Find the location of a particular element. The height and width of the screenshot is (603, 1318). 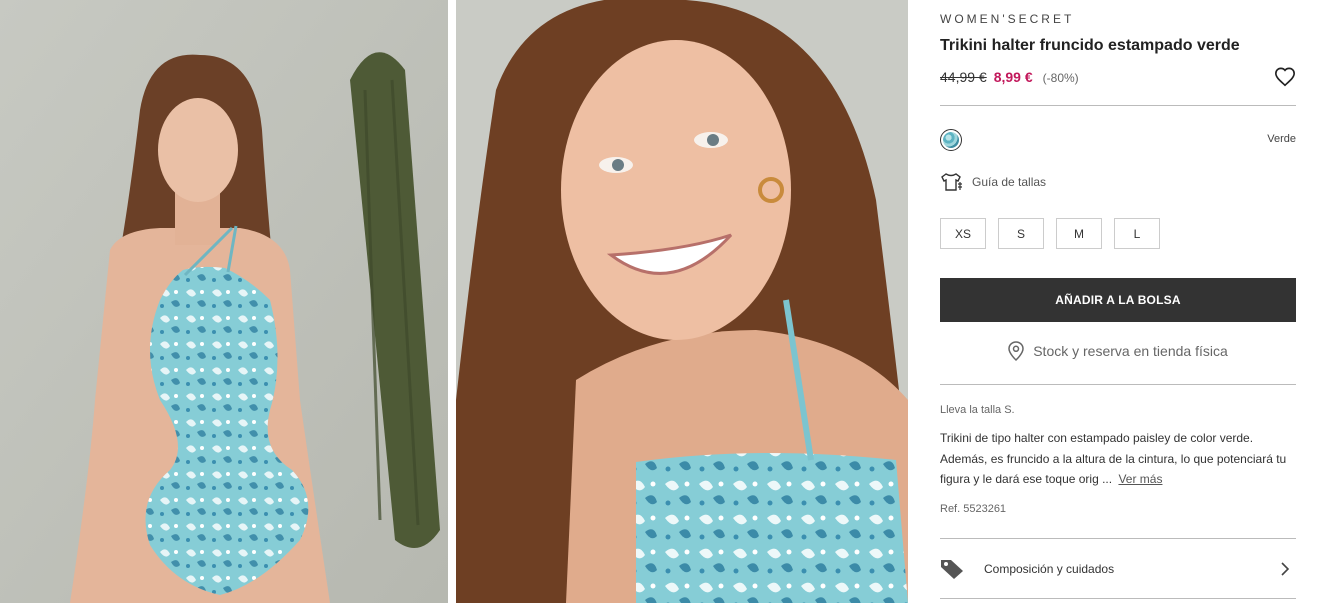

size-option-l: L is located at coordinates (1137, 233).